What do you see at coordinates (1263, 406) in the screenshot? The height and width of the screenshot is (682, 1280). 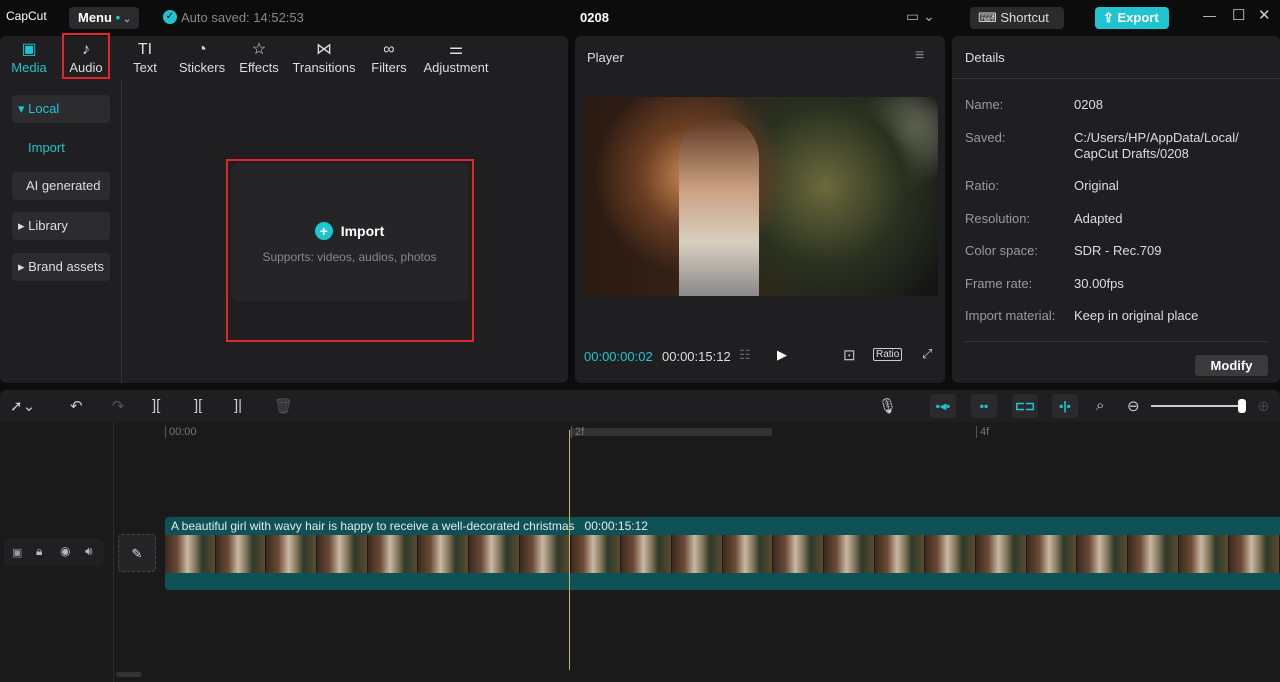 I see `zoom-in-icon: ⊕` at bounding box center [1263, 406].